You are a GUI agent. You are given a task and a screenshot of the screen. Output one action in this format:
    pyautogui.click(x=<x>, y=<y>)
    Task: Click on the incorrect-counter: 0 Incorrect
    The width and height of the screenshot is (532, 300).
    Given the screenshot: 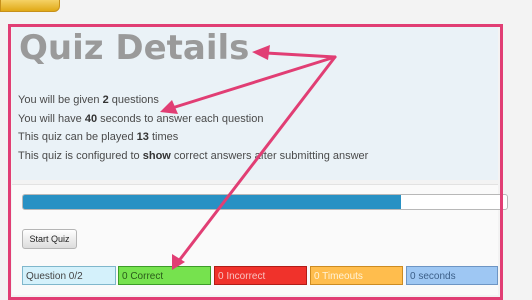 What is the action you would take?
    pyautogui.click(x=260, y=275)
    